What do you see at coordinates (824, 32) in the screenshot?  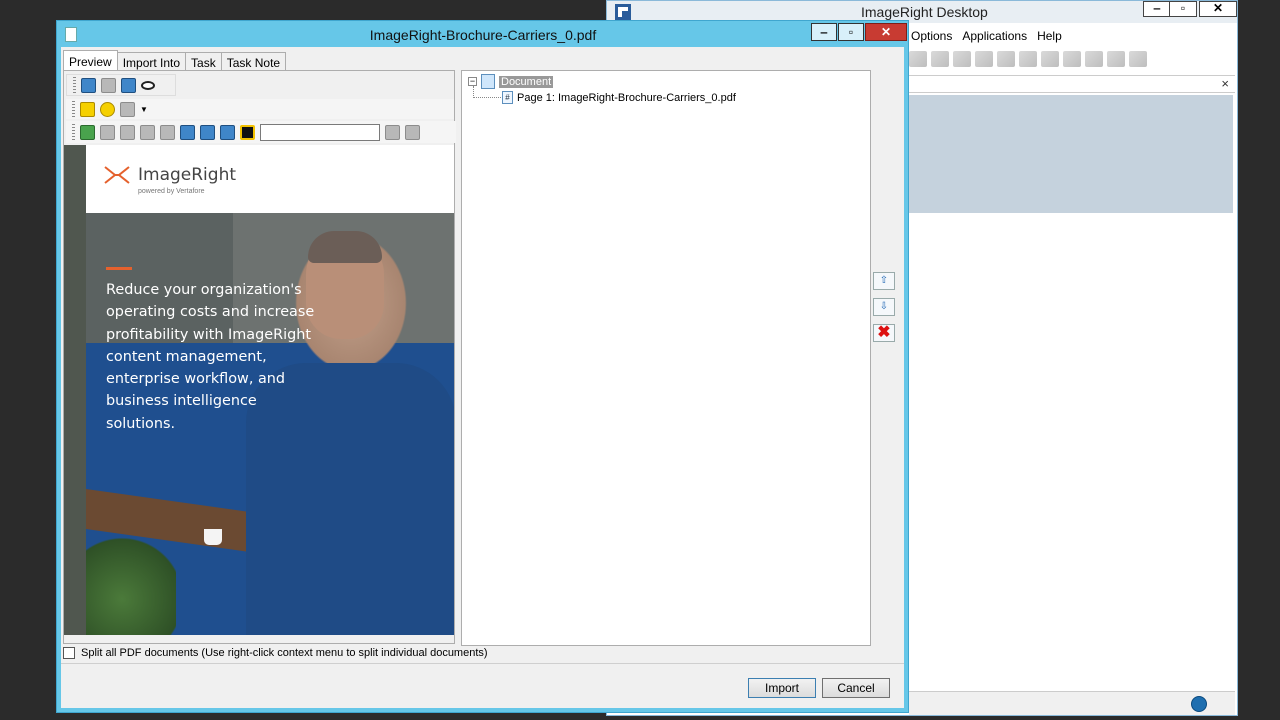 I see `dialog-minimize-button: ‒` at bounding box center [824, 32].